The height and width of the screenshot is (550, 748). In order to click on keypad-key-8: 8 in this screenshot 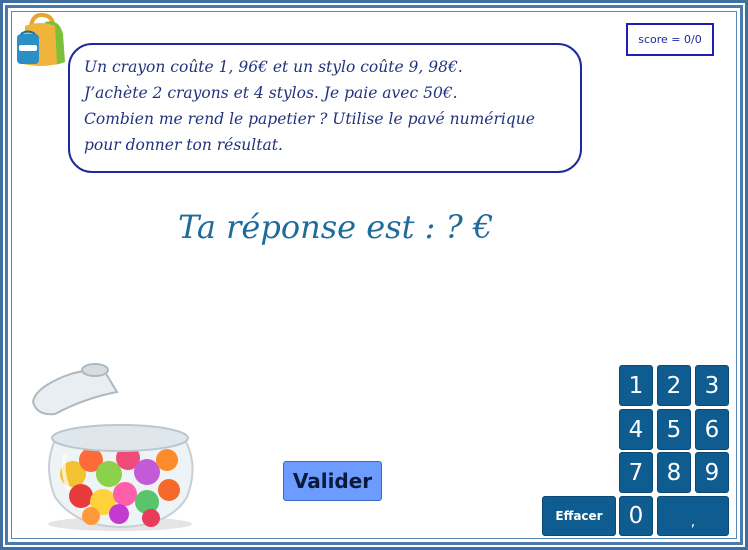, I will do `click(674, 472)`.